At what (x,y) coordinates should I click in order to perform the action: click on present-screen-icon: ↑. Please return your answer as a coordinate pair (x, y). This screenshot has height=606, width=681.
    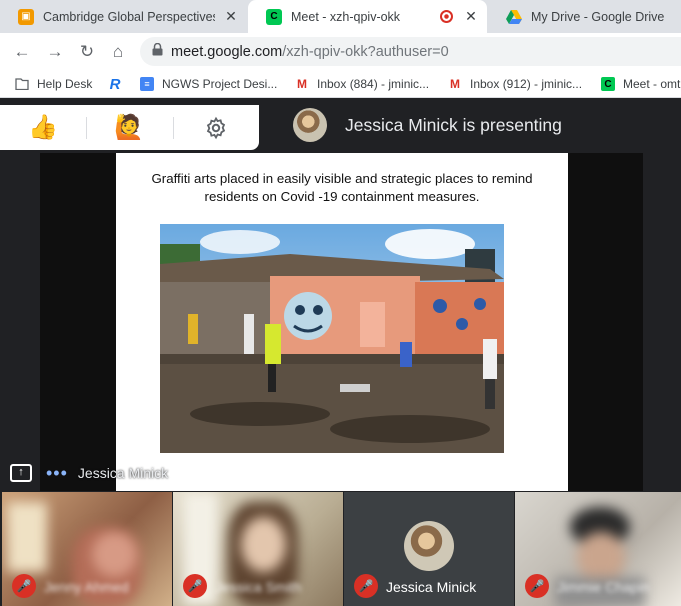
    Looking at the image, I should click on (21, 473).